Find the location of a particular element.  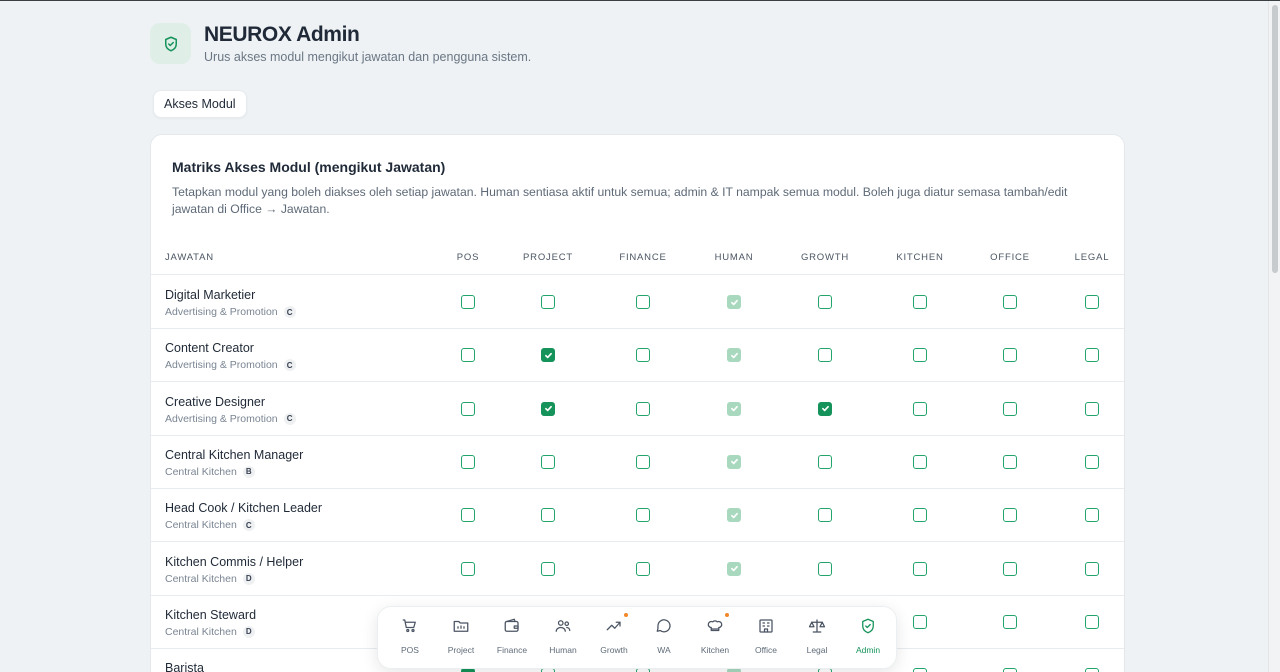

position-name: Kitchen Steward is located at coordinates (211, 614).